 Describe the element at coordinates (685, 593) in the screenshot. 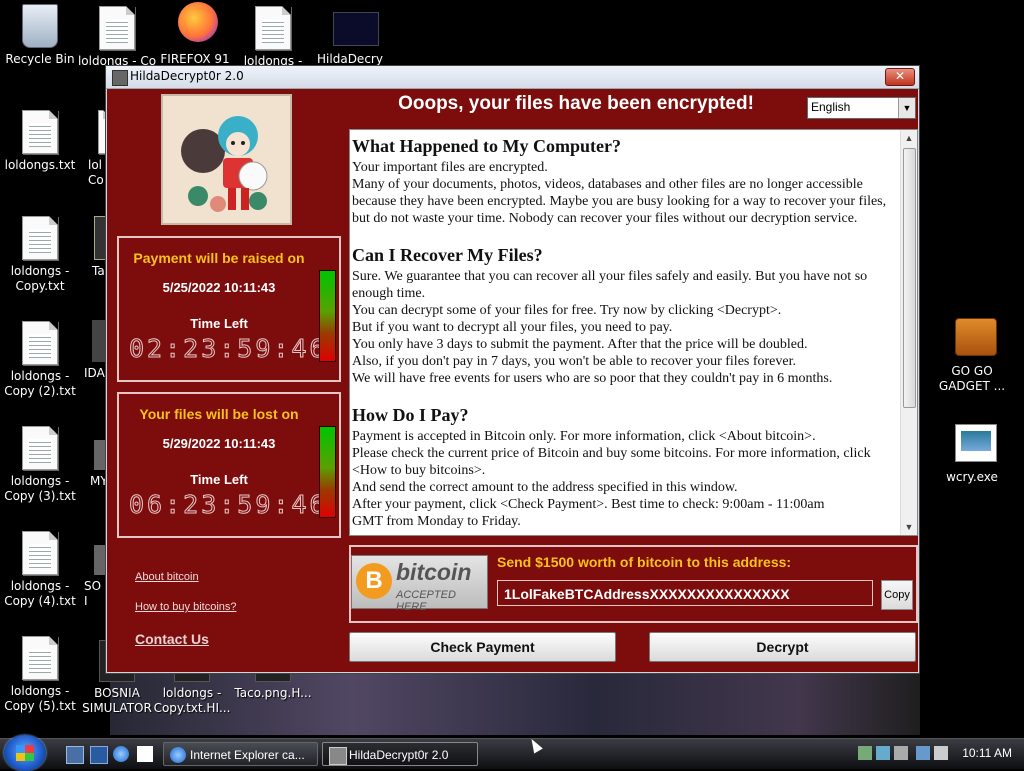

I see `bitcoin-address-field: 1LolFakeBTCAddressXXXXXXXXXXXXXXX` at that location.